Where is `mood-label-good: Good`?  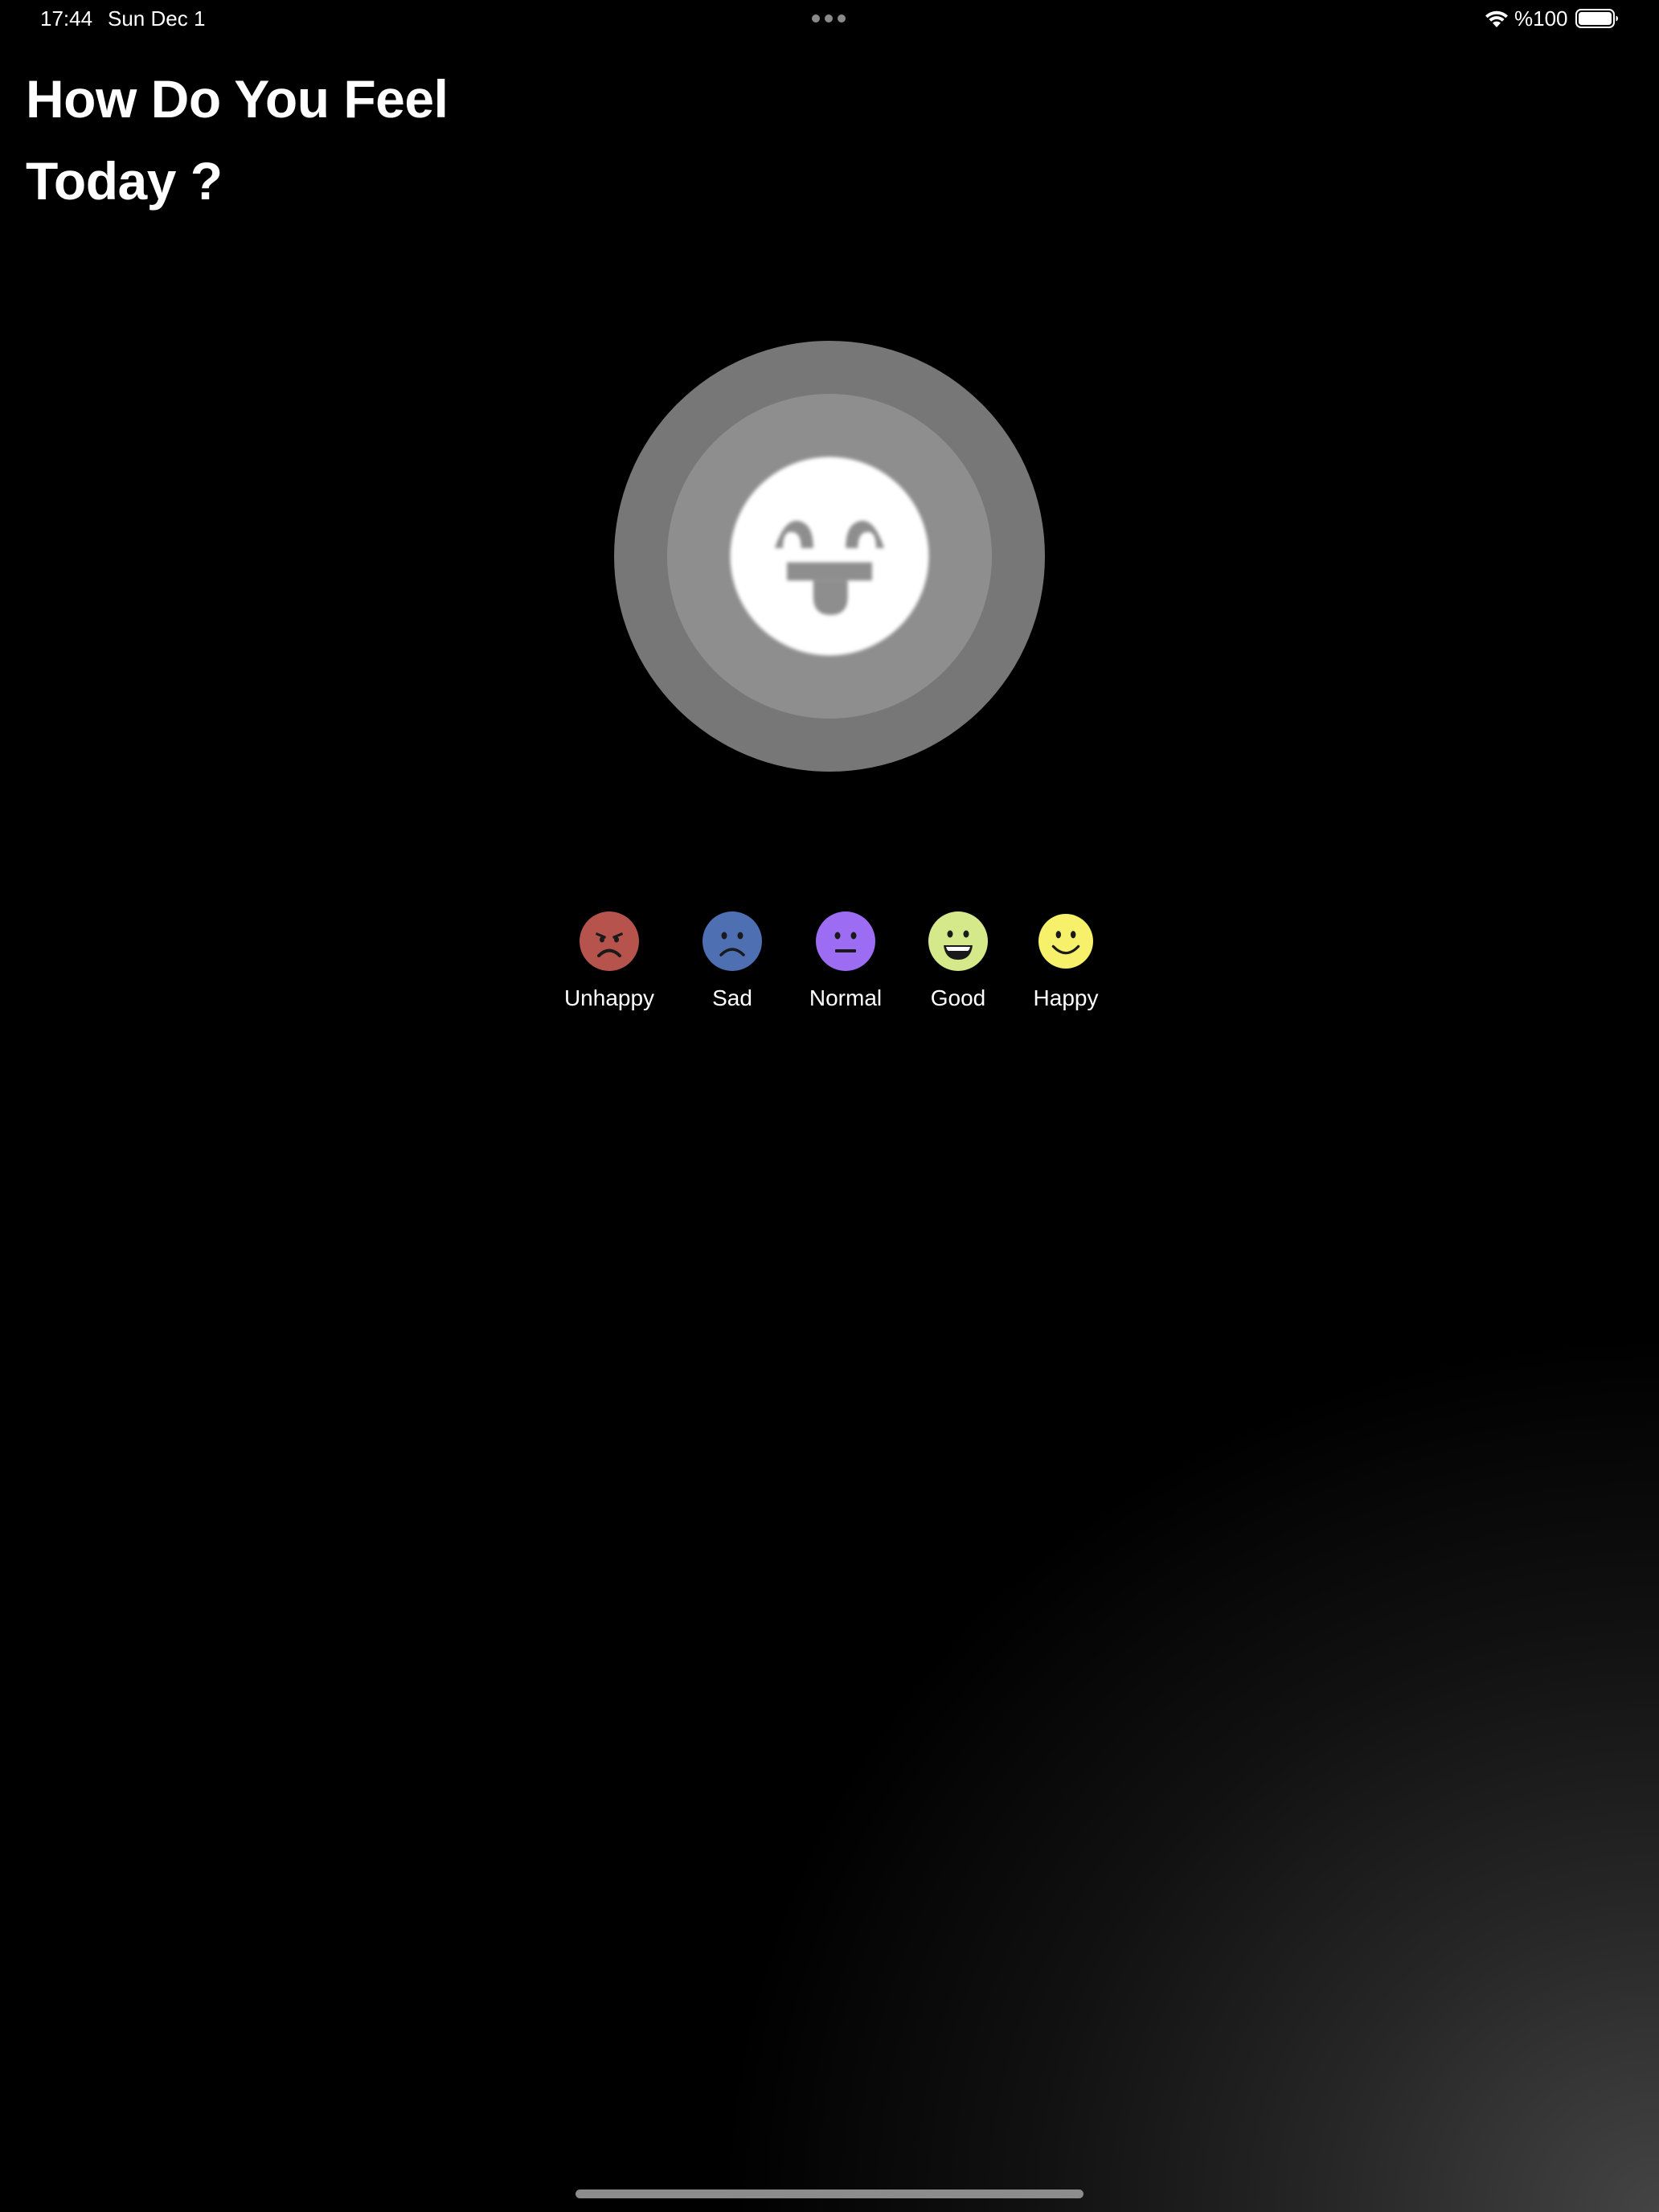 mood-label-good: Good is located at coordinates (958, 997).